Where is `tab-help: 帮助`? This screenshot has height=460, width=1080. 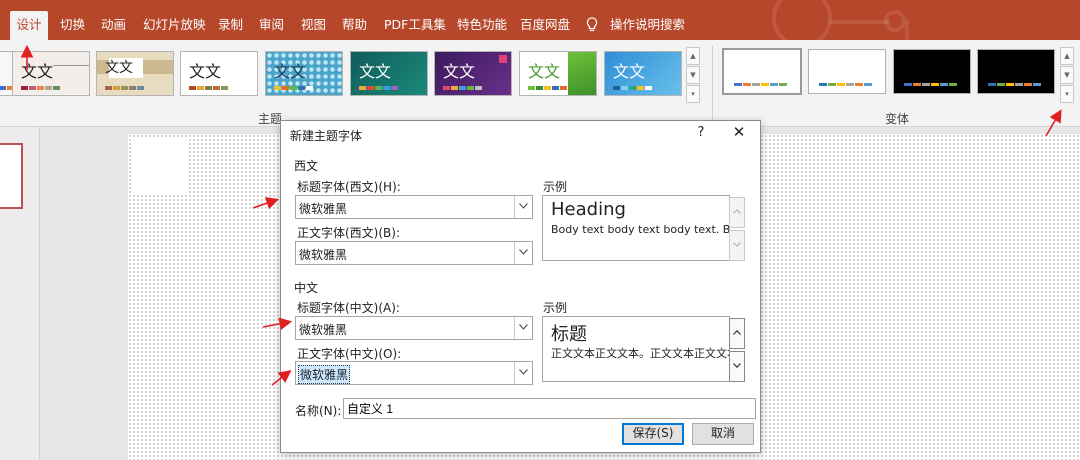 tab-help: 帮助 is located at coordinates (354, 26).